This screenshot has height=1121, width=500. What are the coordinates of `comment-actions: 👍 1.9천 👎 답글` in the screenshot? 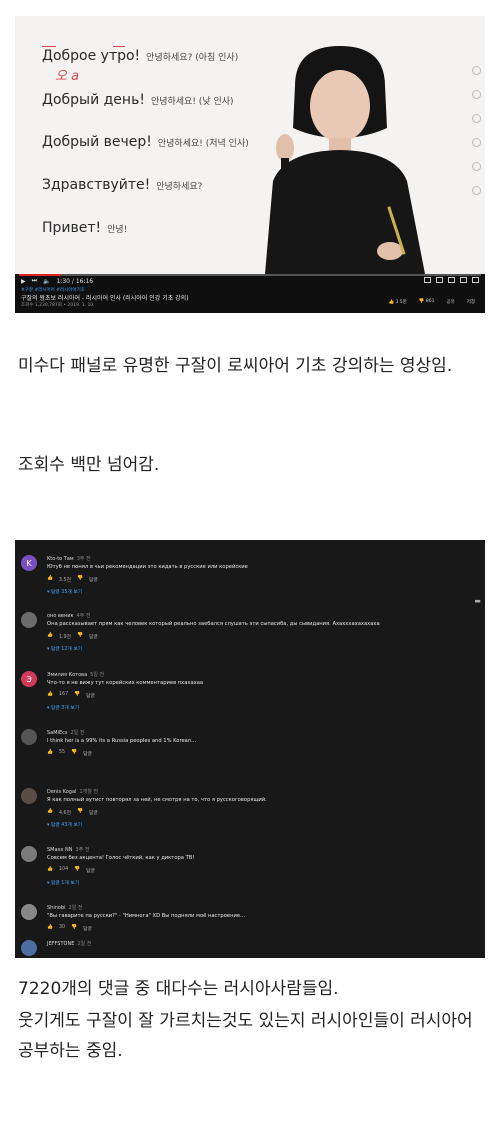 It's located at (72, 636).